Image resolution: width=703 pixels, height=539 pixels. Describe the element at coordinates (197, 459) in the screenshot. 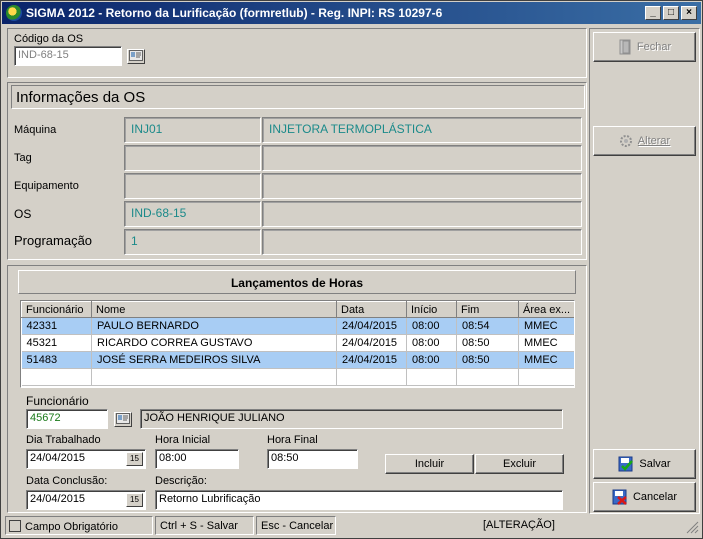

I see `hora-inicial-input: 08:00` at that location.